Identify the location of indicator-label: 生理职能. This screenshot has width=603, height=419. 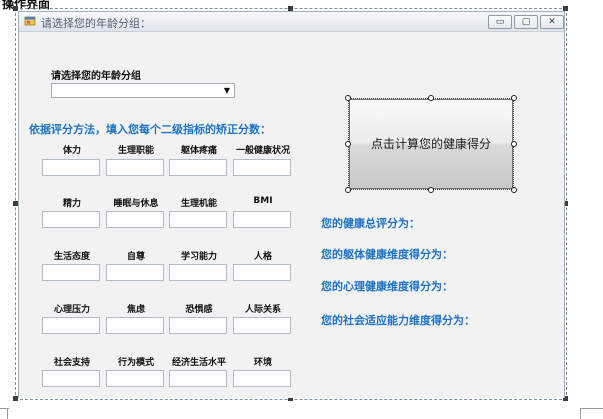
(135, 151).